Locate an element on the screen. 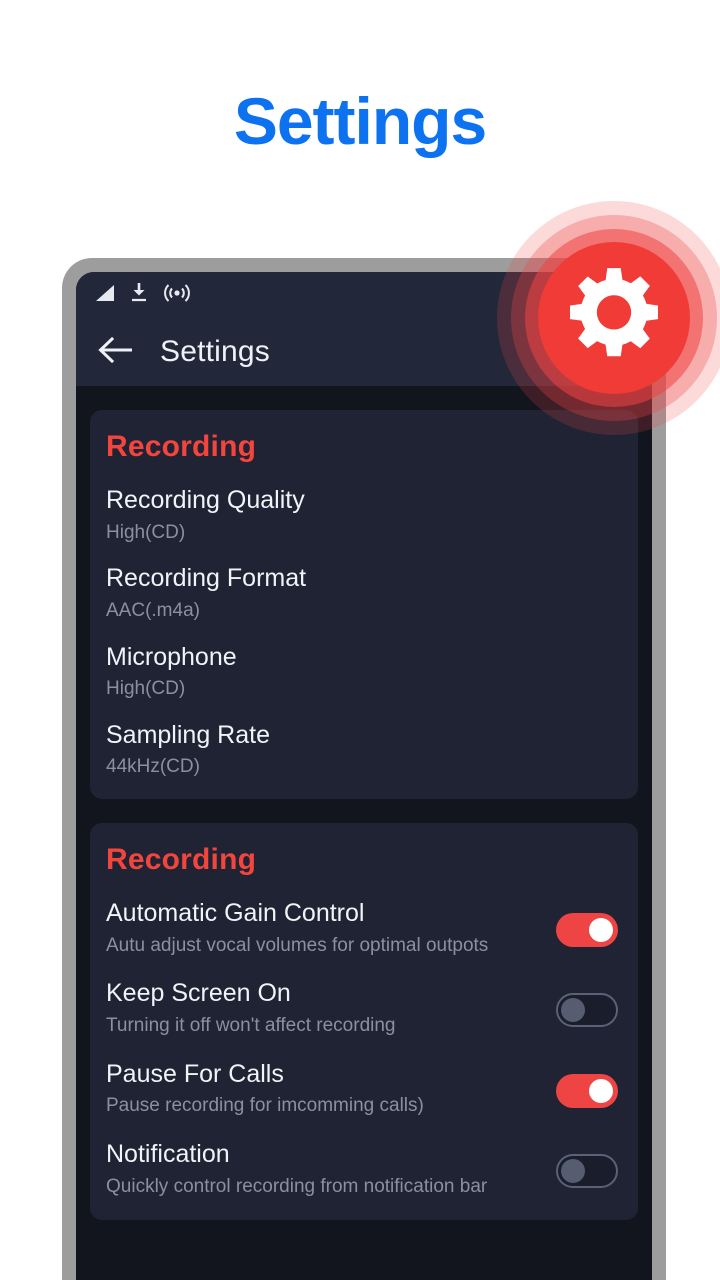  status-bar-left-icons is located at coordinates (143, 295).